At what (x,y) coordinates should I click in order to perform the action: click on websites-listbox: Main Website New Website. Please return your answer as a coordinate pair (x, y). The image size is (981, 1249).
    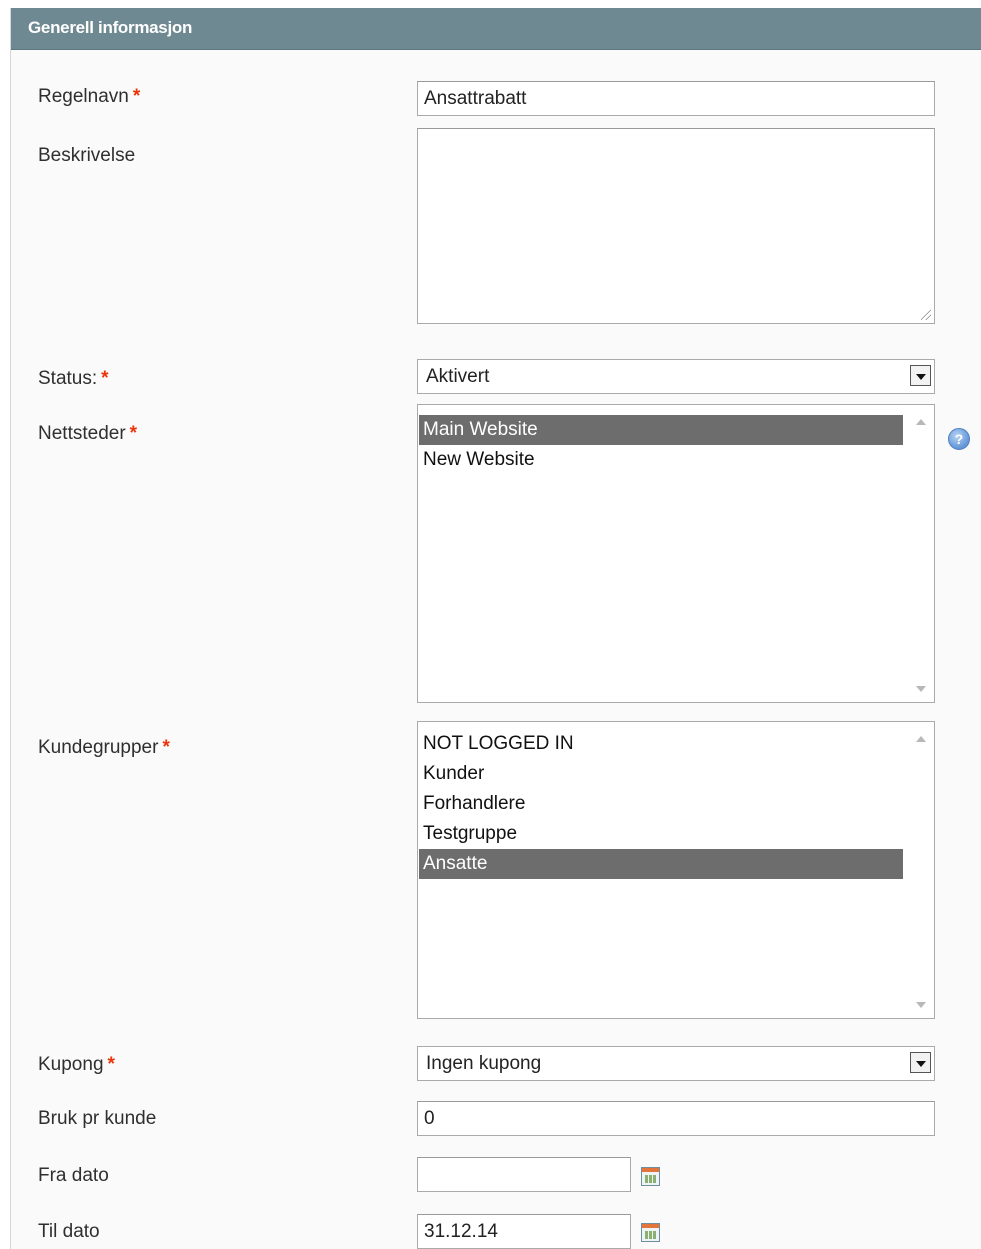
    Looking at the image, I should click on (676, 553).